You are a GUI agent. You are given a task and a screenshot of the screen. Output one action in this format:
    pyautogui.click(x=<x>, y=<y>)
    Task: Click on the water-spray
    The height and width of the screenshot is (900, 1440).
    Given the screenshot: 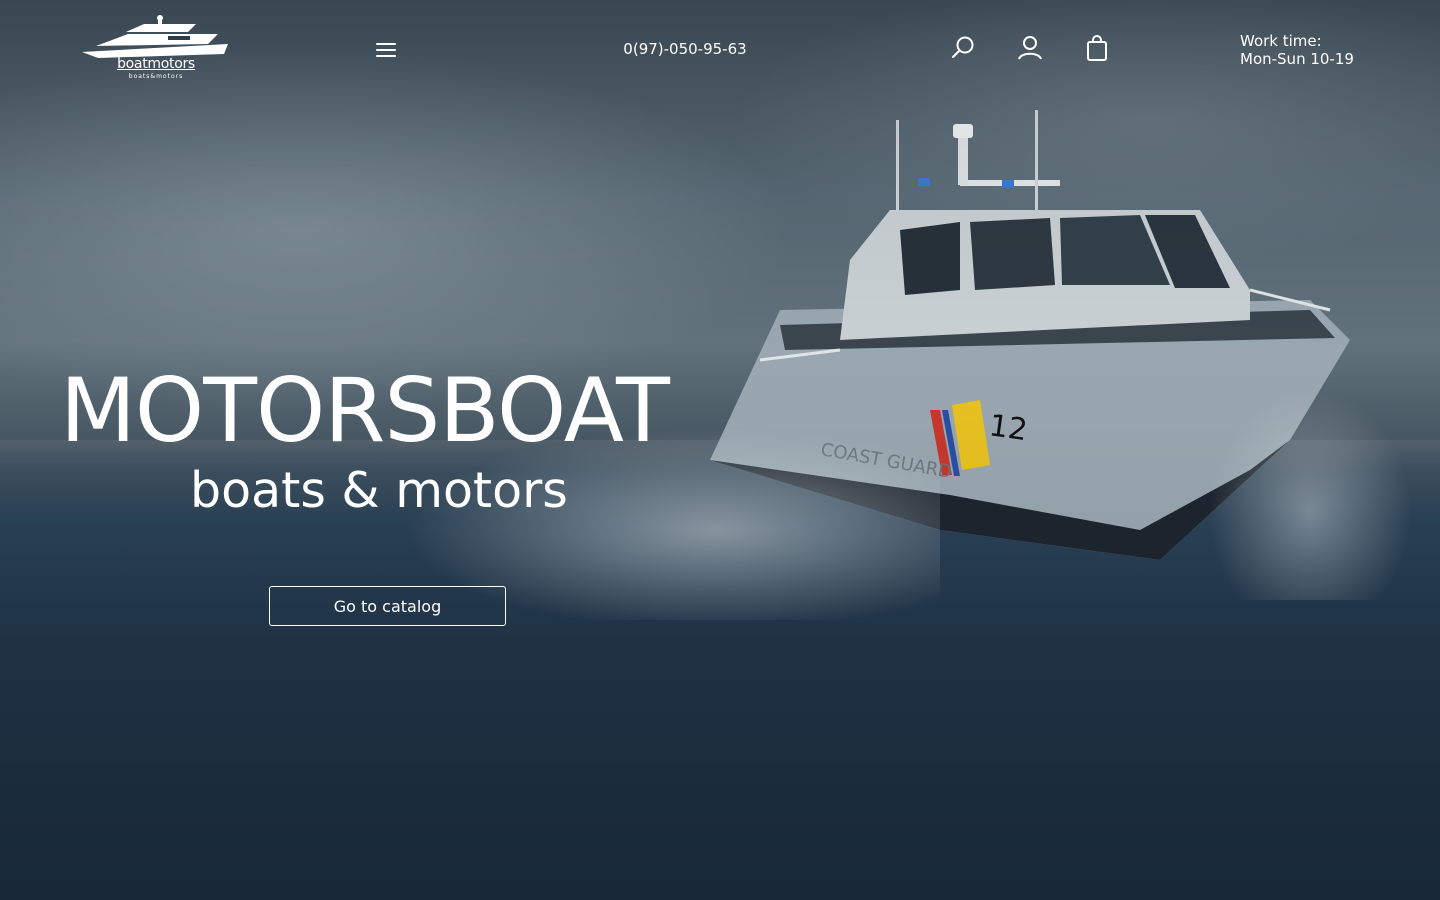 What is the action you would take?
    pyautogui.click(x=1310, y=490)
    